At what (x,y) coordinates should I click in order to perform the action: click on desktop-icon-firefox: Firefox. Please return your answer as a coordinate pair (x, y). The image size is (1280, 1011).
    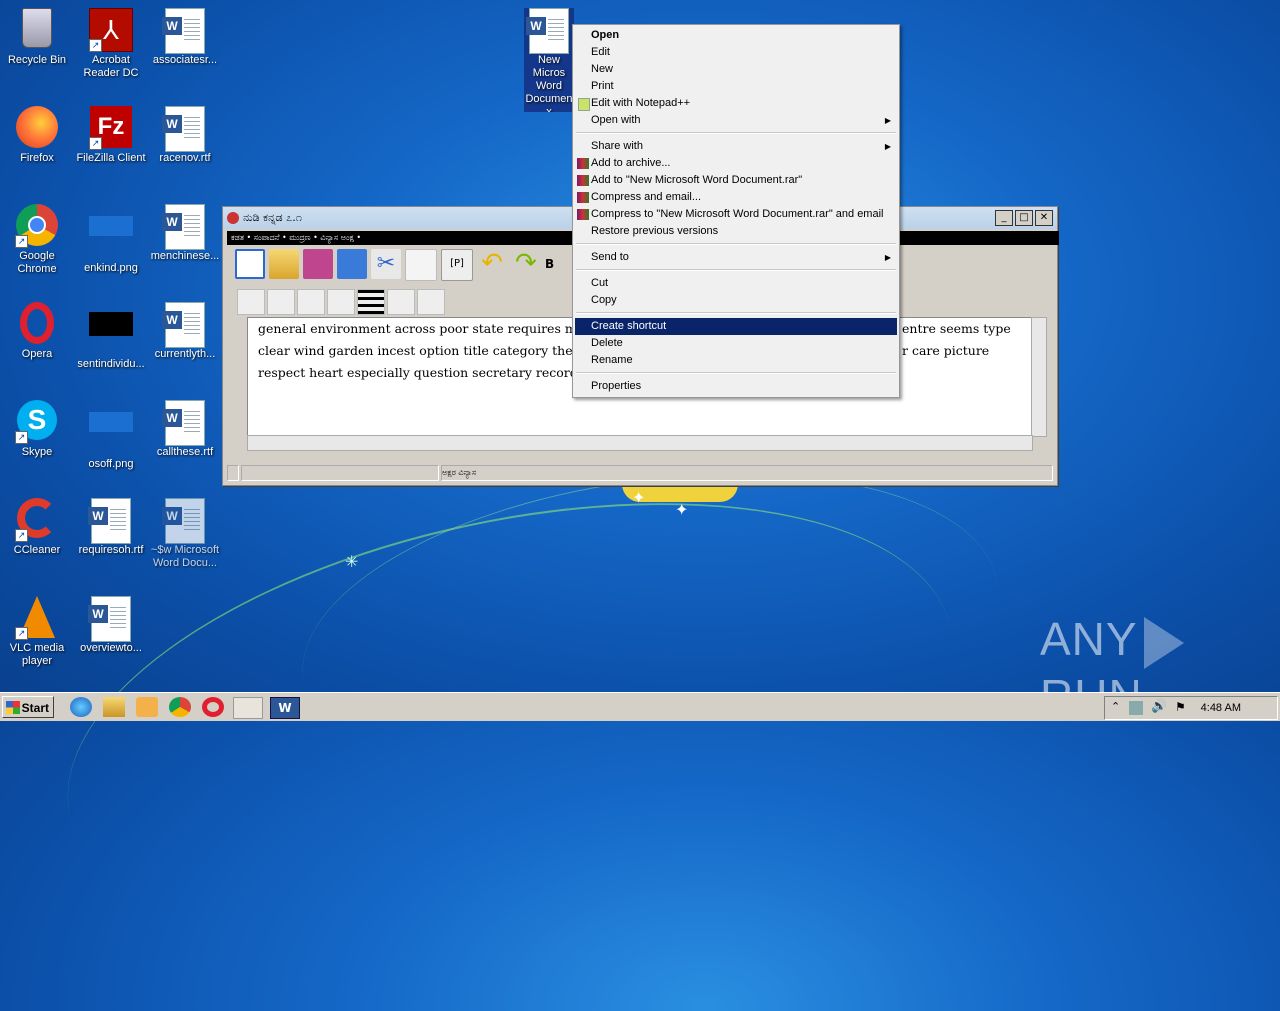
    Looking at the image, I should click on (37, 135).